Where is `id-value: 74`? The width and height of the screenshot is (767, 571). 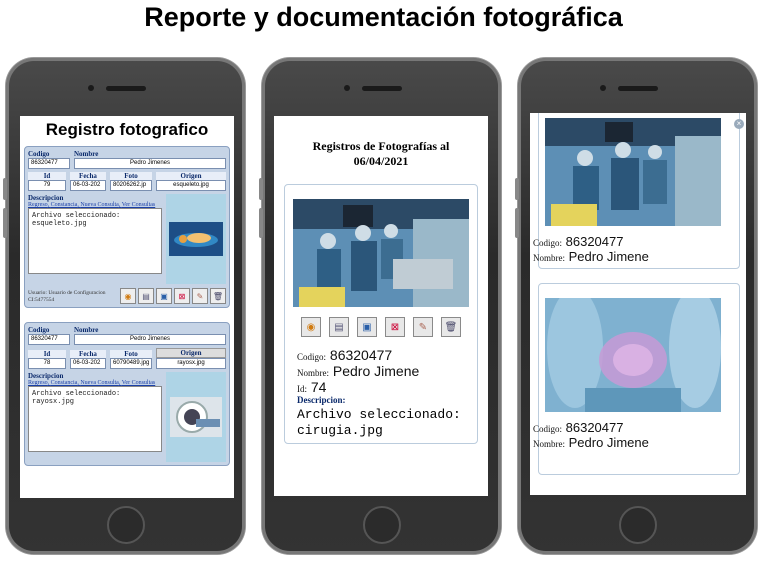 id-value: 74 is located at coordinates (318, 387).